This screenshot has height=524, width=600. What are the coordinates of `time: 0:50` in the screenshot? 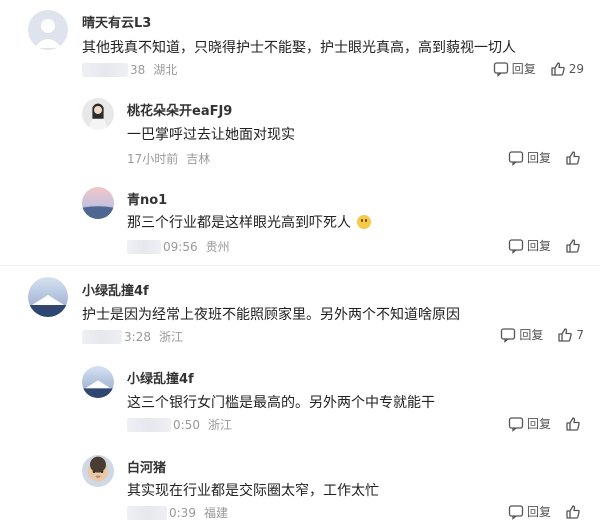 It's located at (186, 424).